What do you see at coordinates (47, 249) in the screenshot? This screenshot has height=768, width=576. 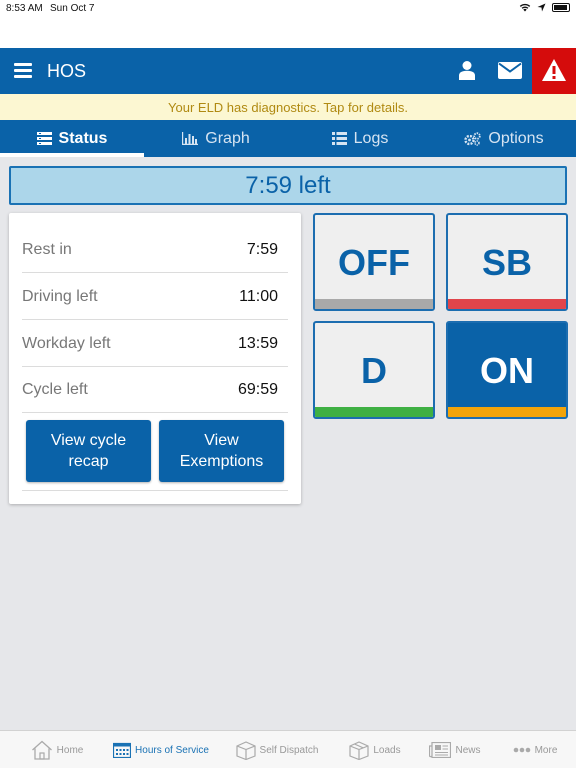 I see `row-label: Rest in` at bounding box center [47, 249].